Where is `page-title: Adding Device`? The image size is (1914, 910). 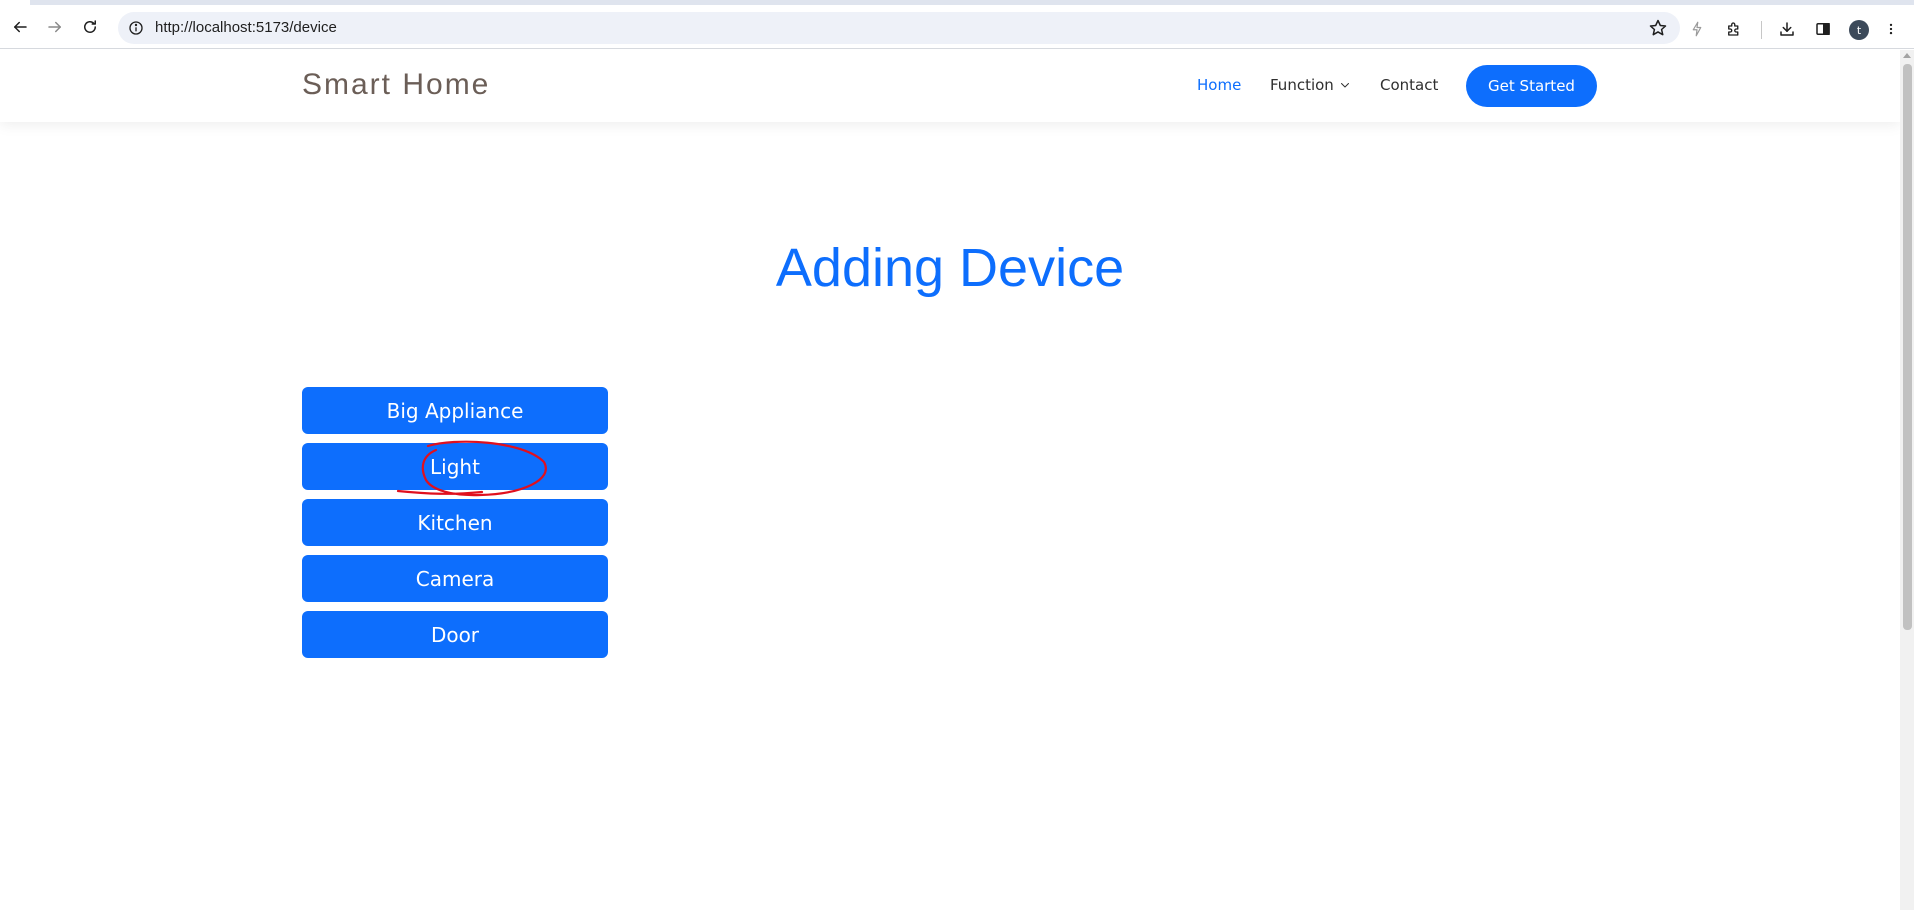
page-title: Adding Device is located at coordinates (950, 268).